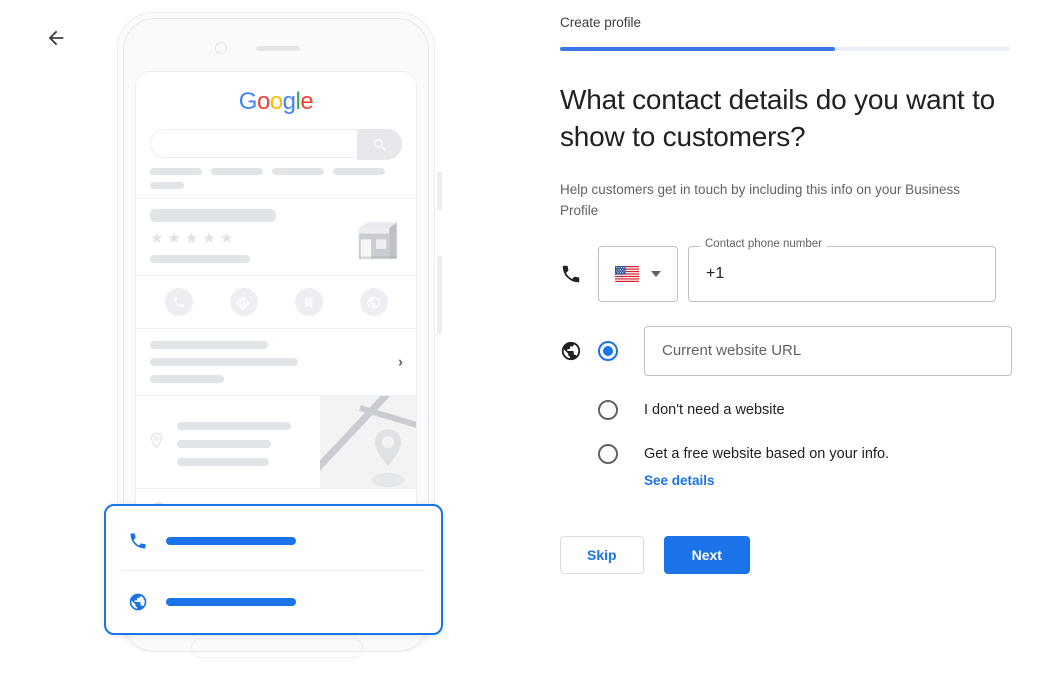 The height and width of the screenshot is (675, 1057). I want to click on mock-business-card: ★ ★ ★ ★ ★, so click(276, 236).